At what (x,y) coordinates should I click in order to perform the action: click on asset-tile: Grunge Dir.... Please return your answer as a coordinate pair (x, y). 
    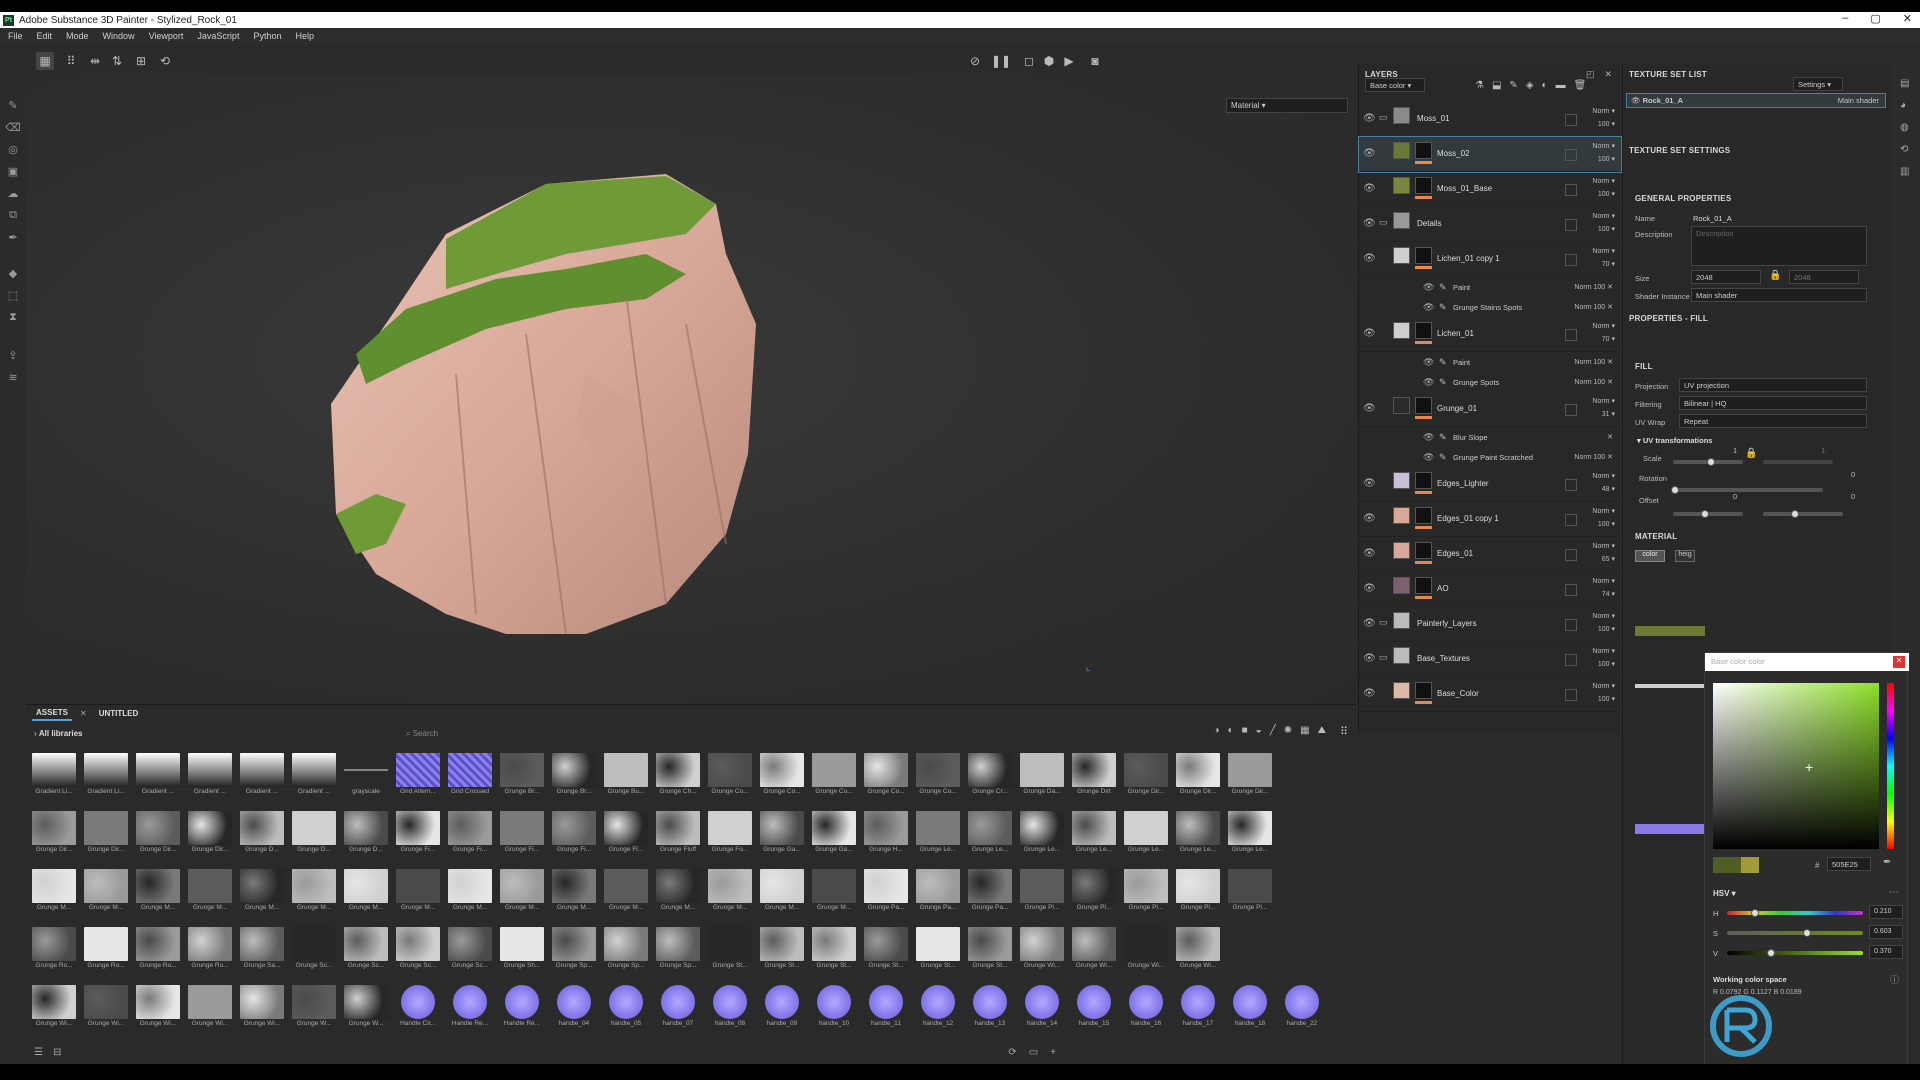
    Looking at the image, I should click on (54, 833).